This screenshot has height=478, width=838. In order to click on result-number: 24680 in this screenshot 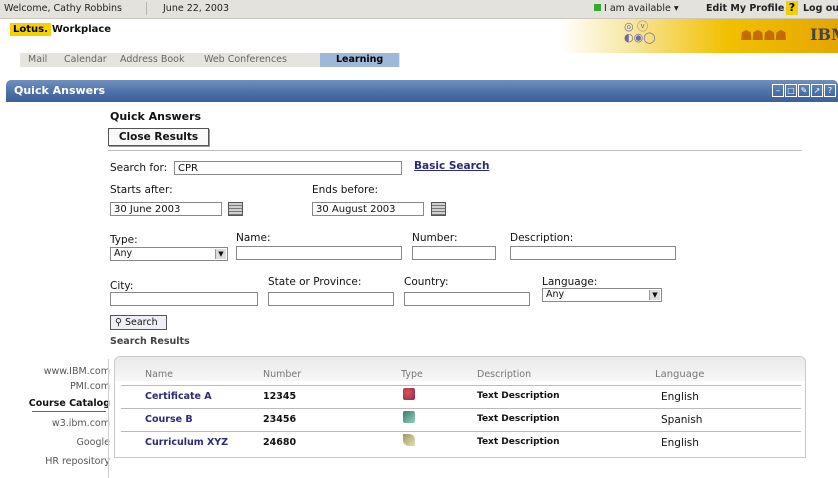, I will do `click(280, 442)`.